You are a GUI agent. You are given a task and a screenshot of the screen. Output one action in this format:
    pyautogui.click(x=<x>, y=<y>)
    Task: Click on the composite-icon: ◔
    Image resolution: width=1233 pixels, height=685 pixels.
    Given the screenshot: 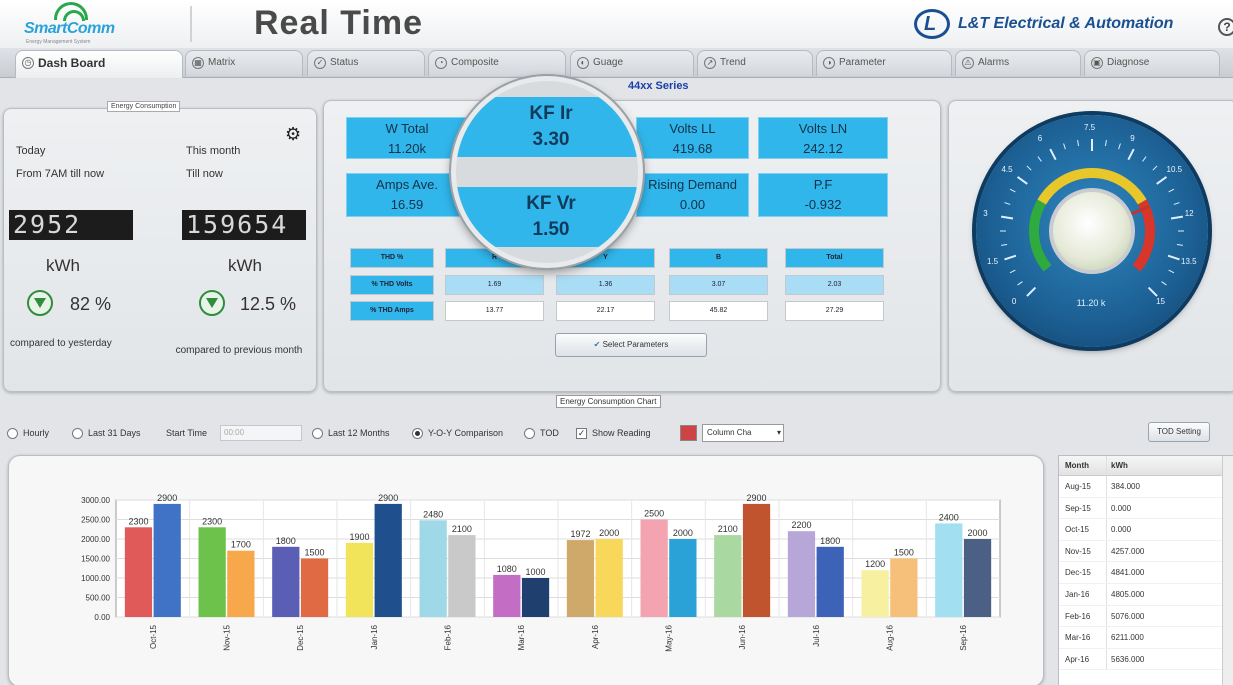 What is the action you would take?
    pyautogui.click(x=441, y=63)
    